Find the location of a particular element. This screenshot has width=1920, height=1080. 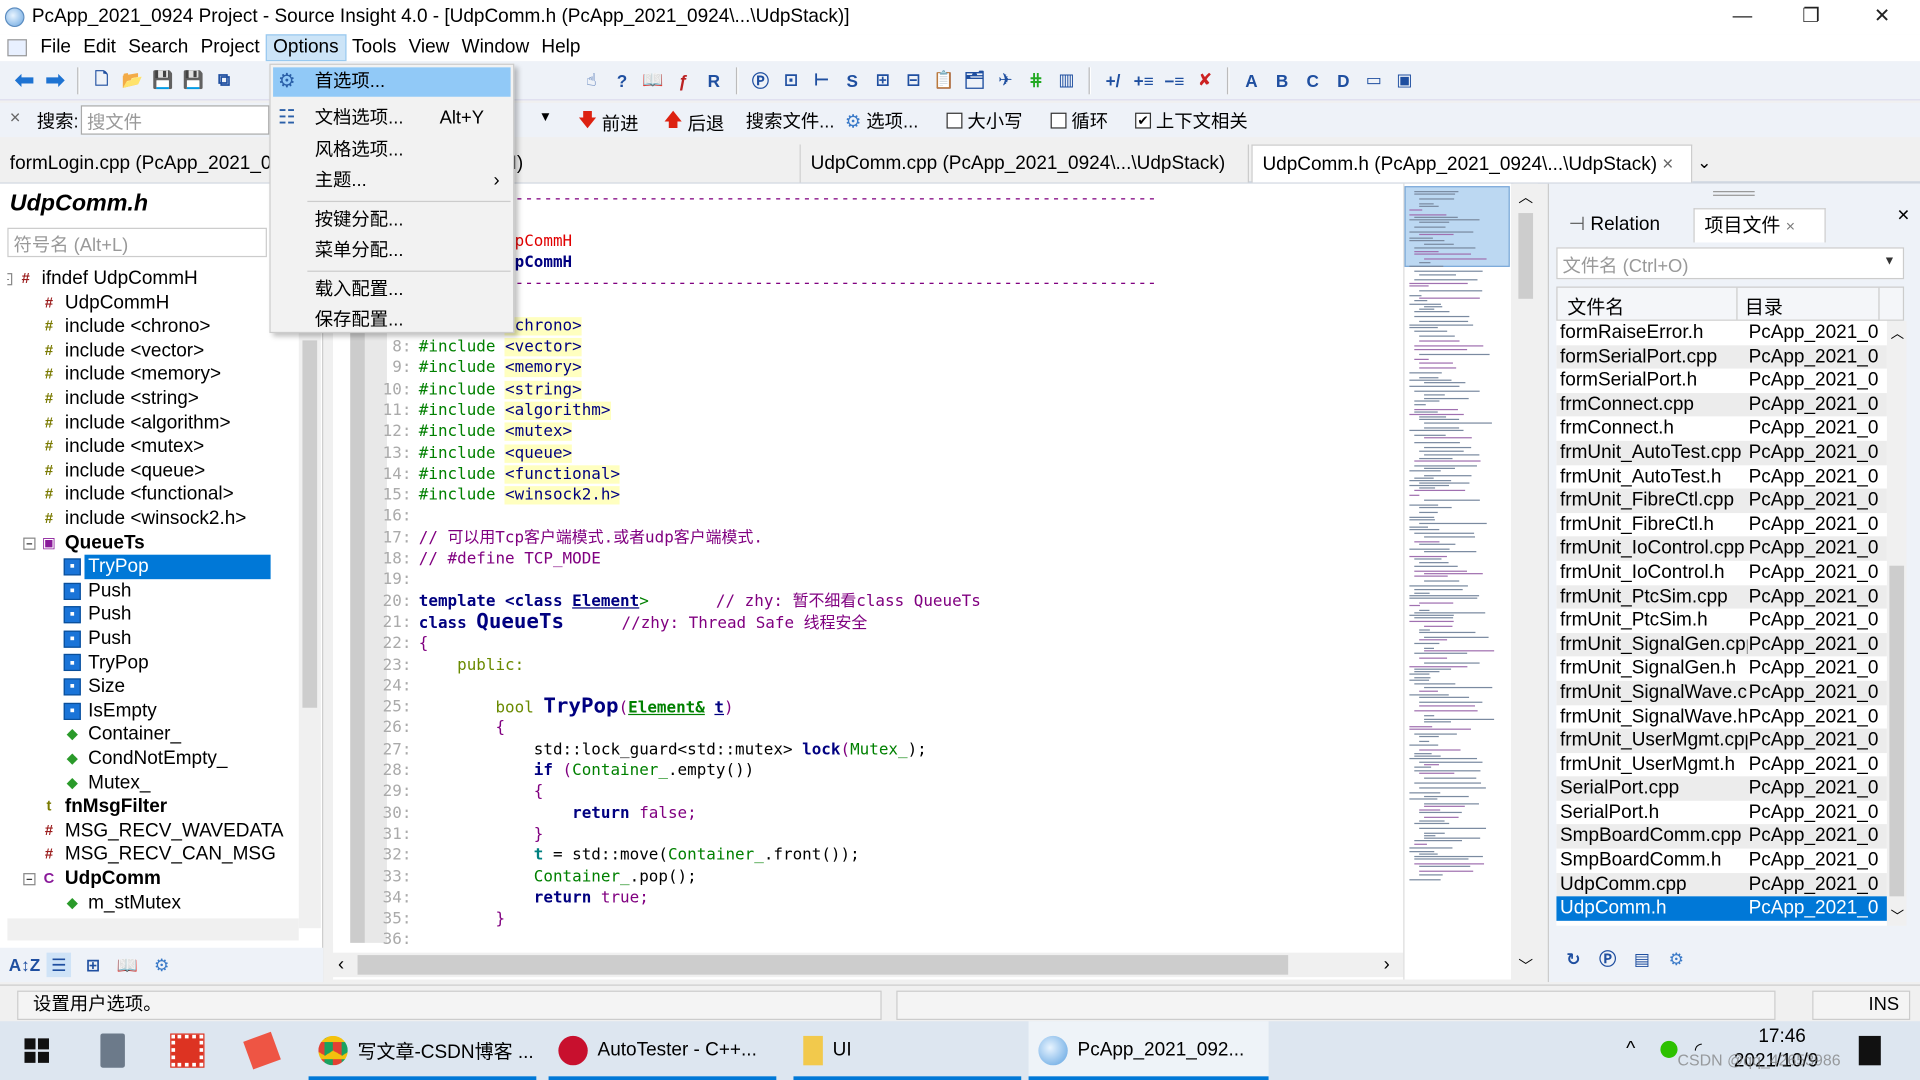

symbol-tree-item: # include <algorithm> is located at coordinates (135, 423).